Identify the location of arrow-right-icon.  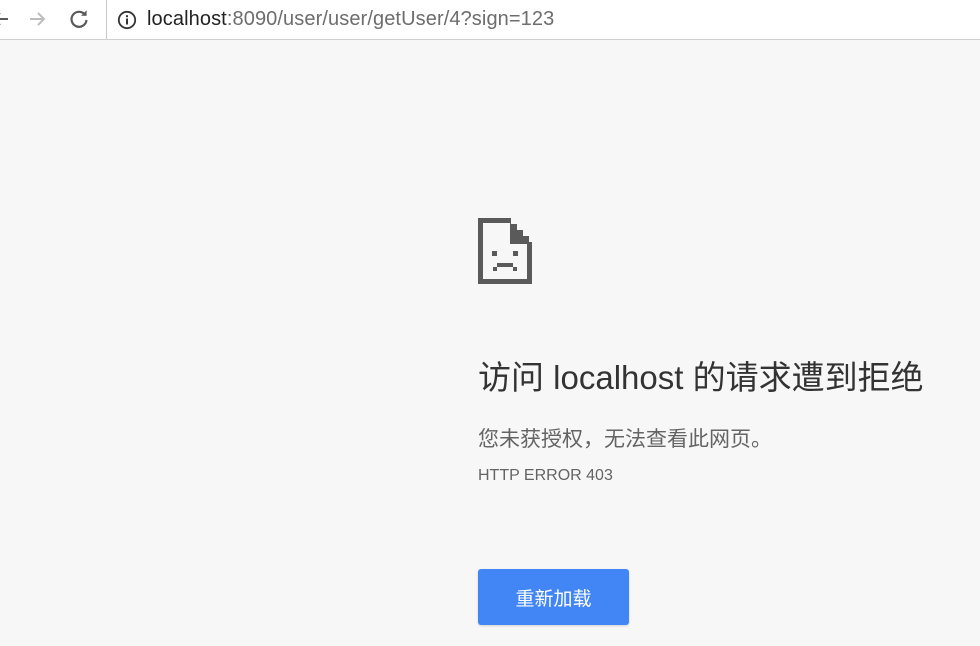
(38, 19).